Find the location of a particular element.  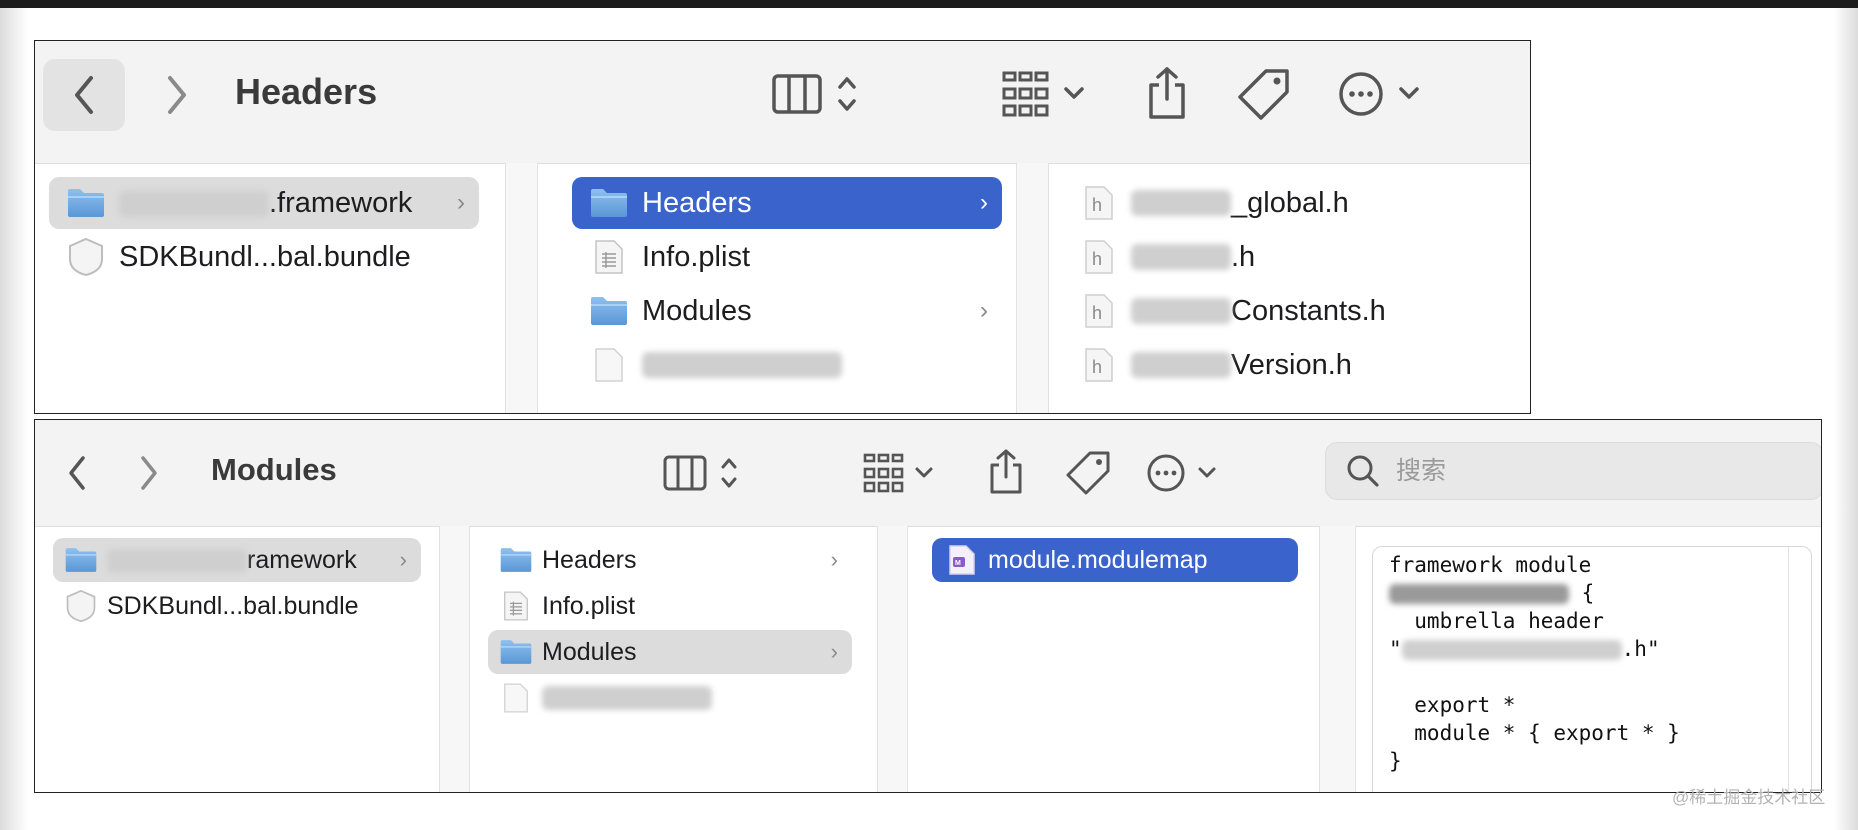

more-icon is located at coordinates (1379, 94).